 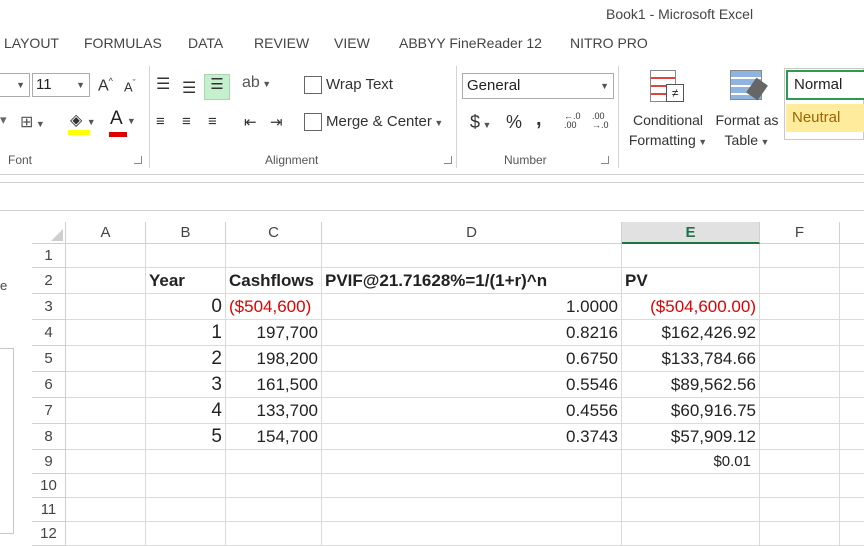 I want to click on cell-d5: 0.6750, so click(x=472, y=359).